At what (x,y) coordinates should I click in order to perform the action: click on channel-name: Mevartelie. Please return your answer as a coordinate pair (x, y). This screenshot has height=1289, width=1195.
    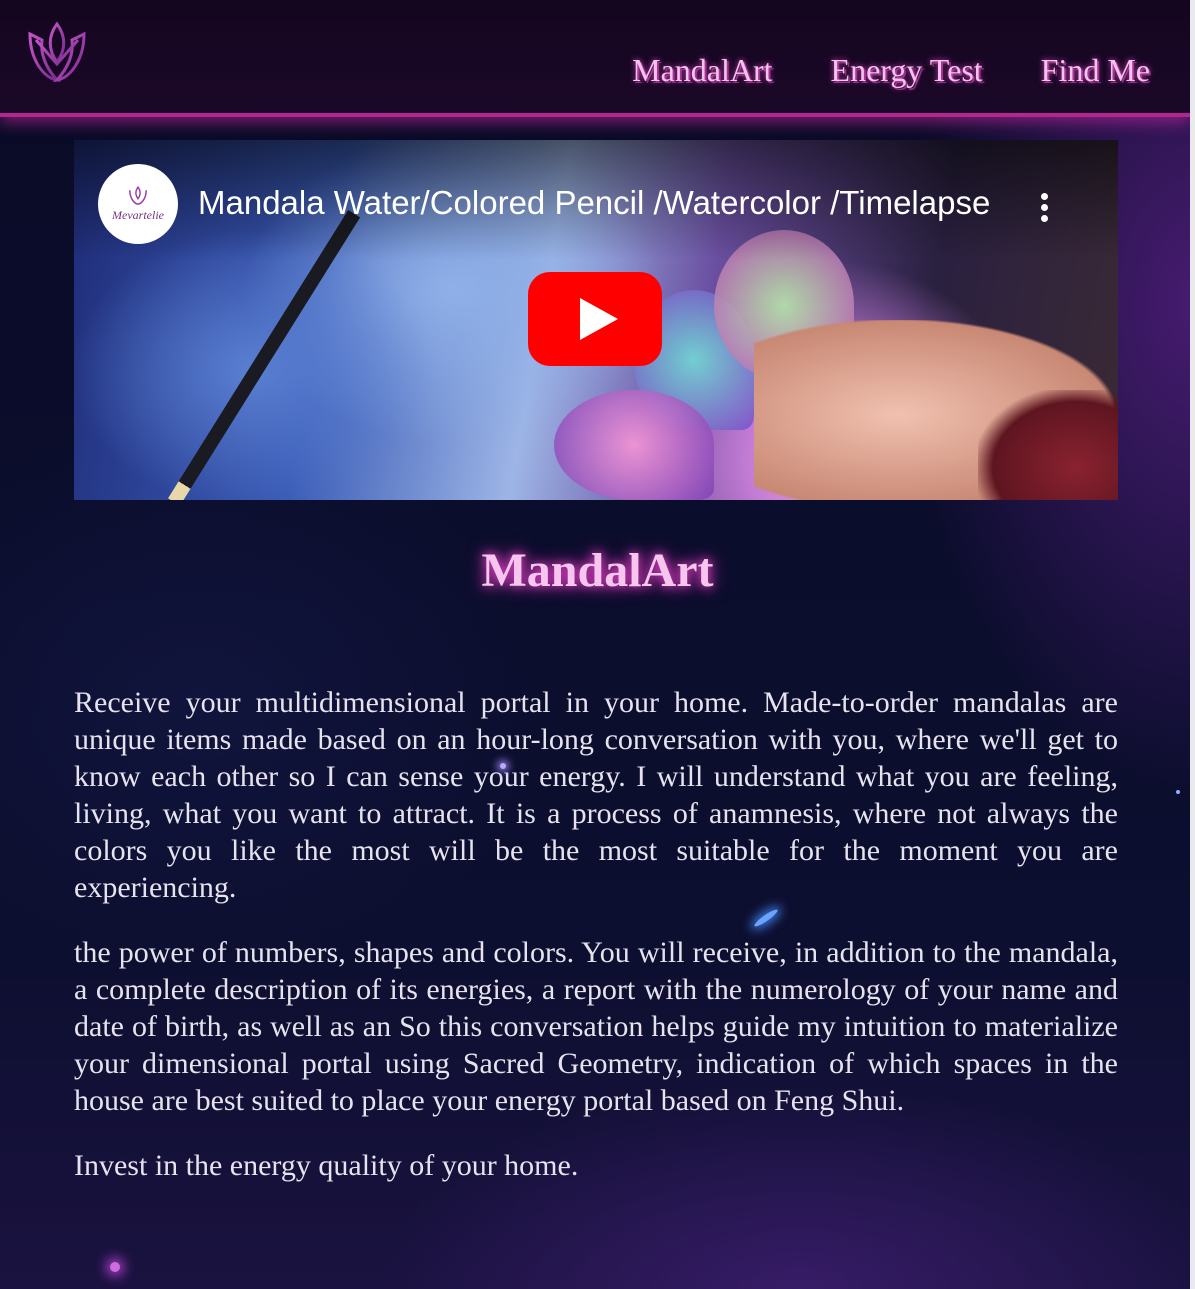
    Looking at the image, I should click on (138, 214).